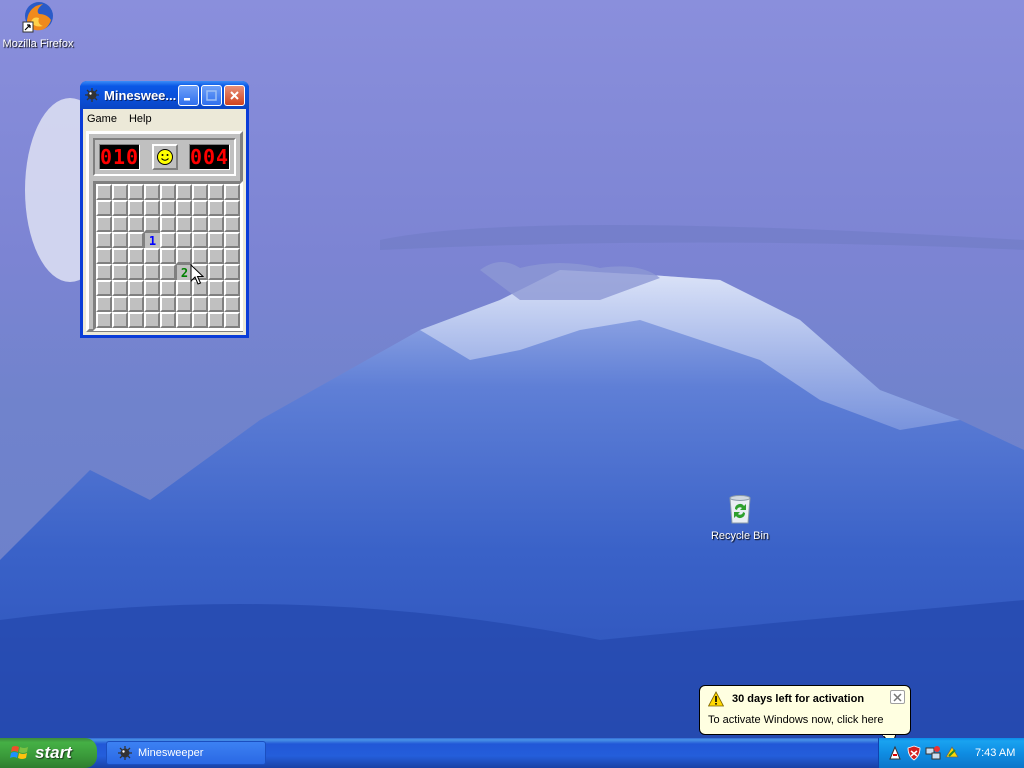 This screenshot has width=1024, height=768. I want to click on maximize-button, so click(211, 95).